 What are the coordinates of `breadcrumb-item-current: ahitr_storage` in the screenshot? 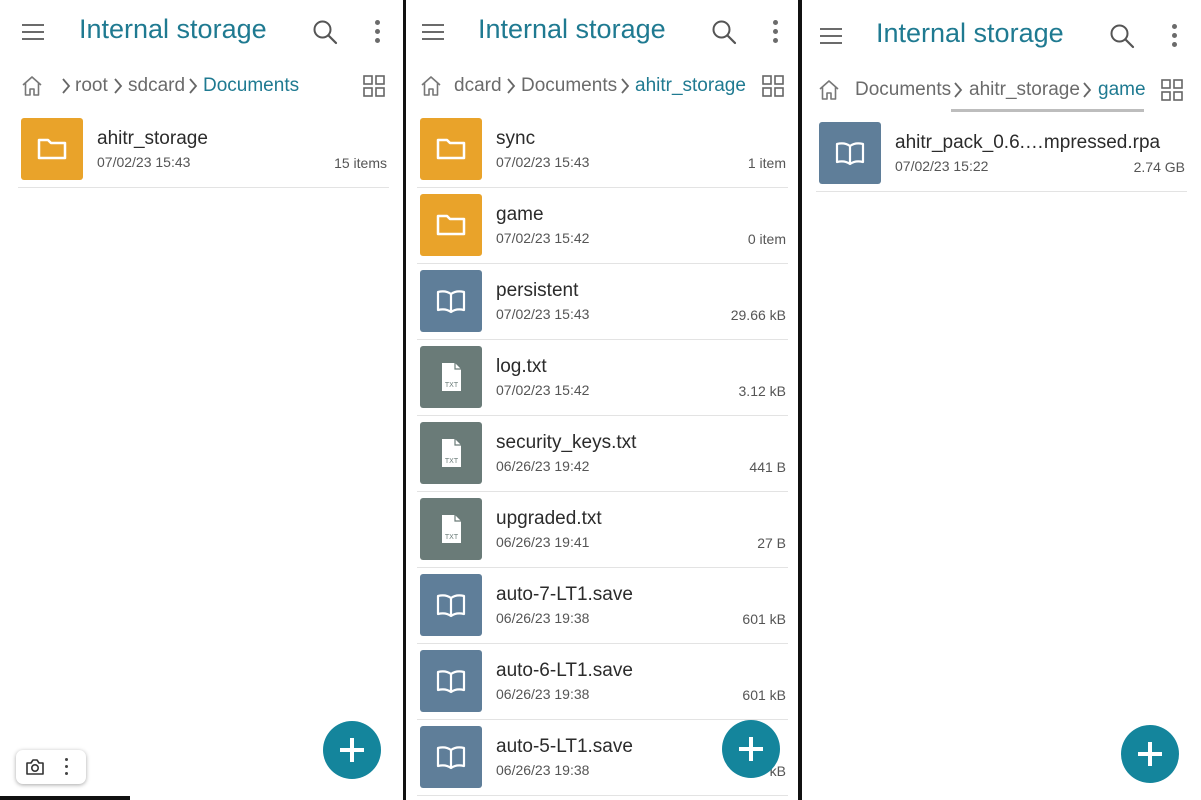 It's located at (690, 86).